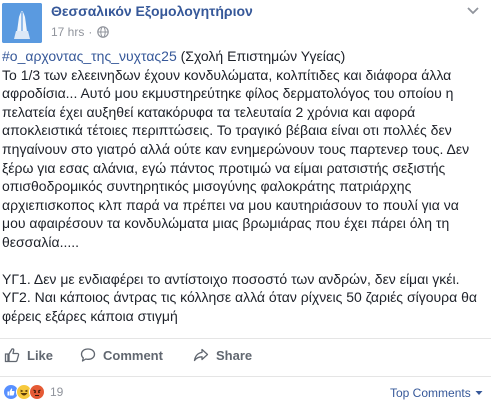 The width and height of the screenshot is (491, 409). I want to click on comment-sort-label: Top Comments, so click(430, 393).